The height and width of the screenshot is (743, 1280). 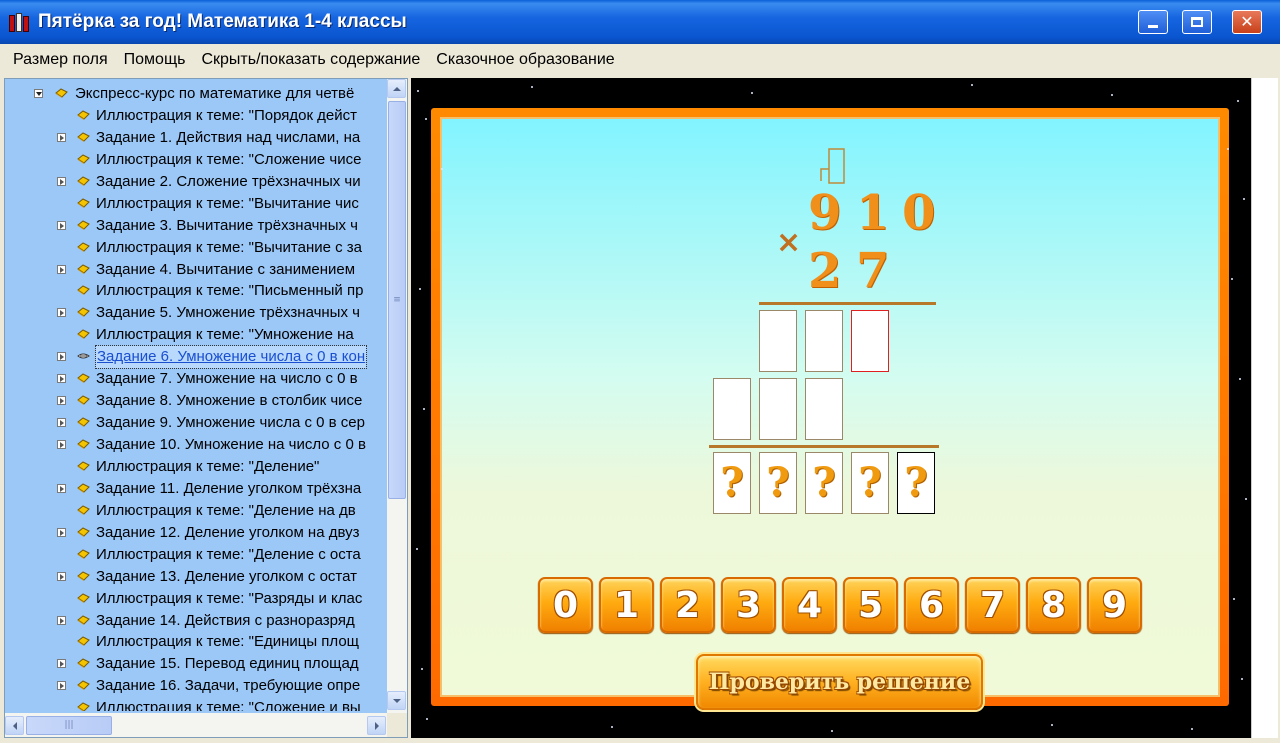 What do you see at coordinates (196, 599) in the screenshot?
I see `tree-item: Иллюстрация к теме: "Разряды и клас` at bounding box center [196, 599].